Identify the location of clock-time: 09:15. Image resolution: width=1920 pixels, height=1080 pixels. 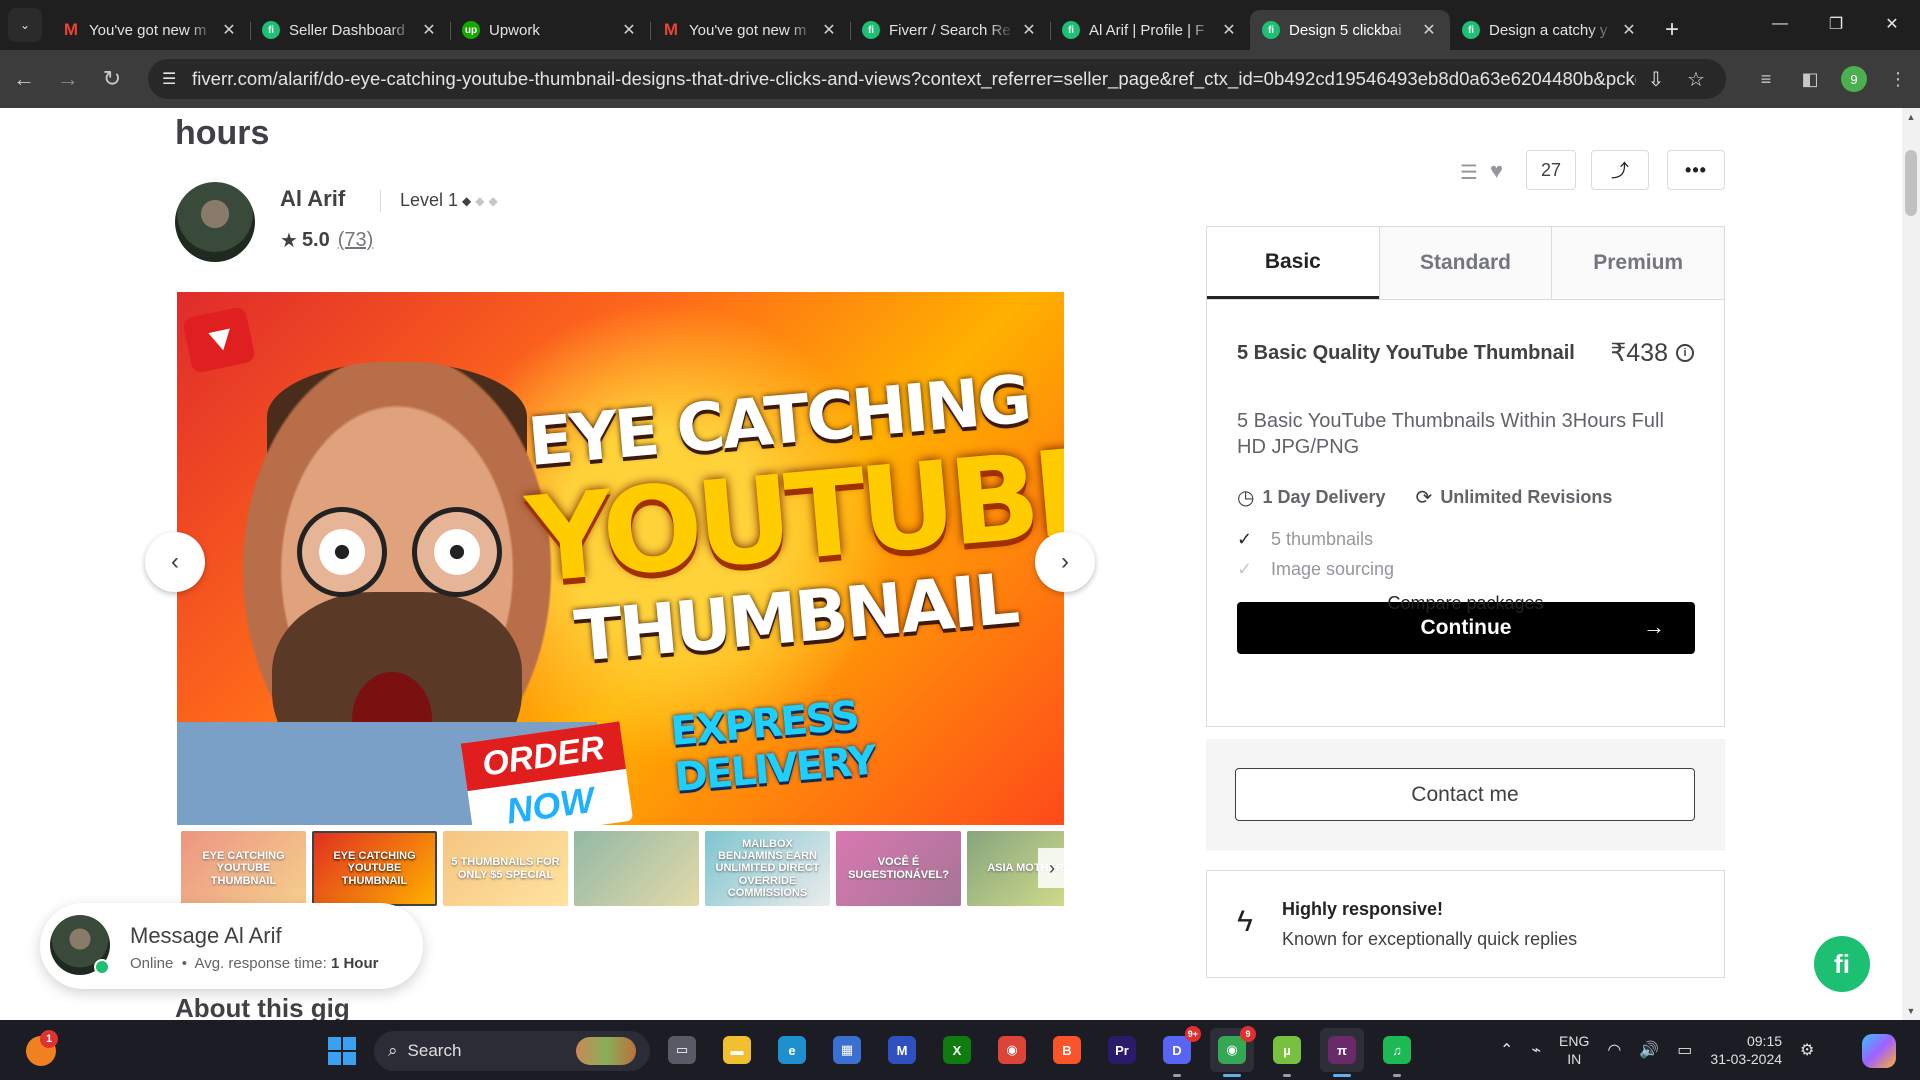
(1764, 1041).